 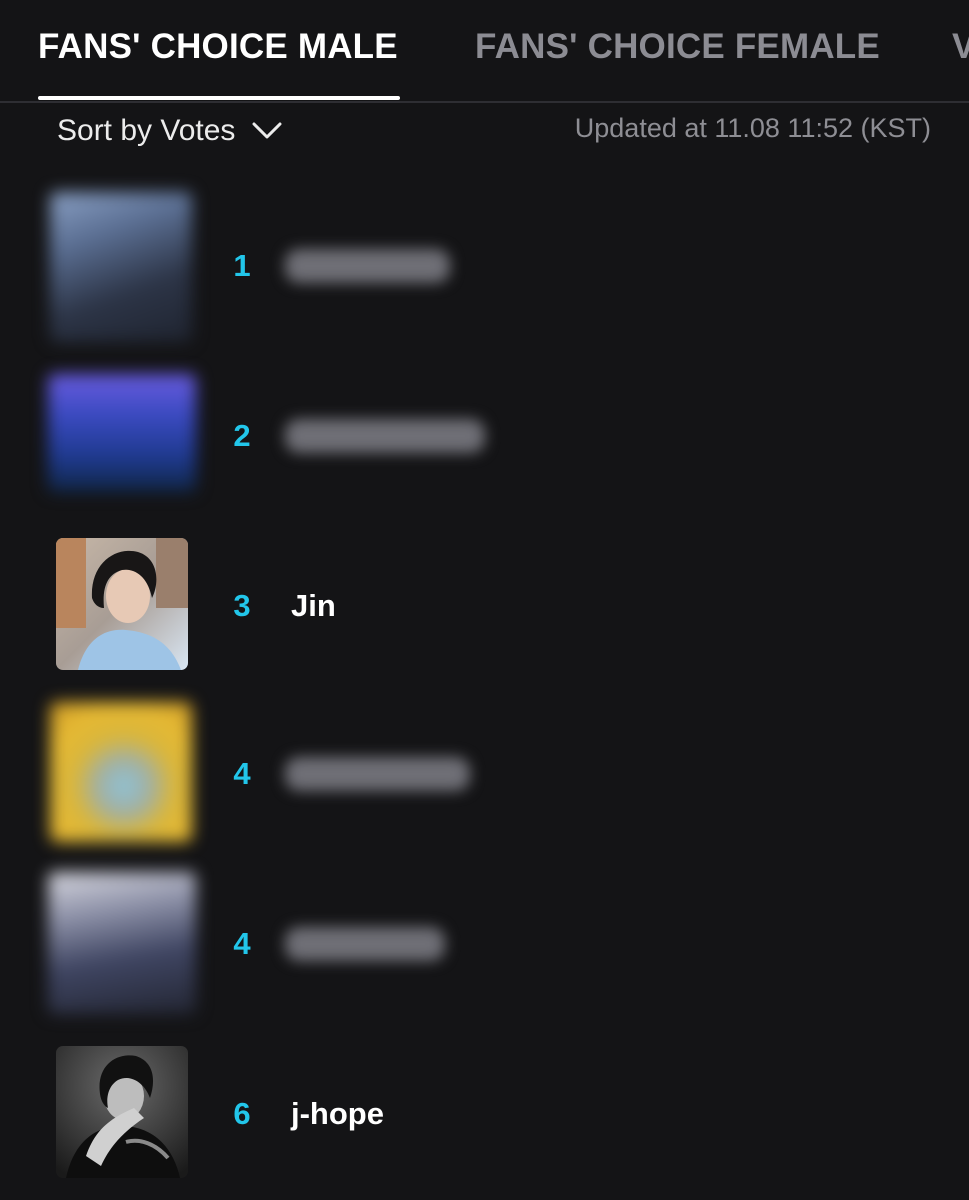 I want to click on rank-number: 2, so click(x=242, y=435).